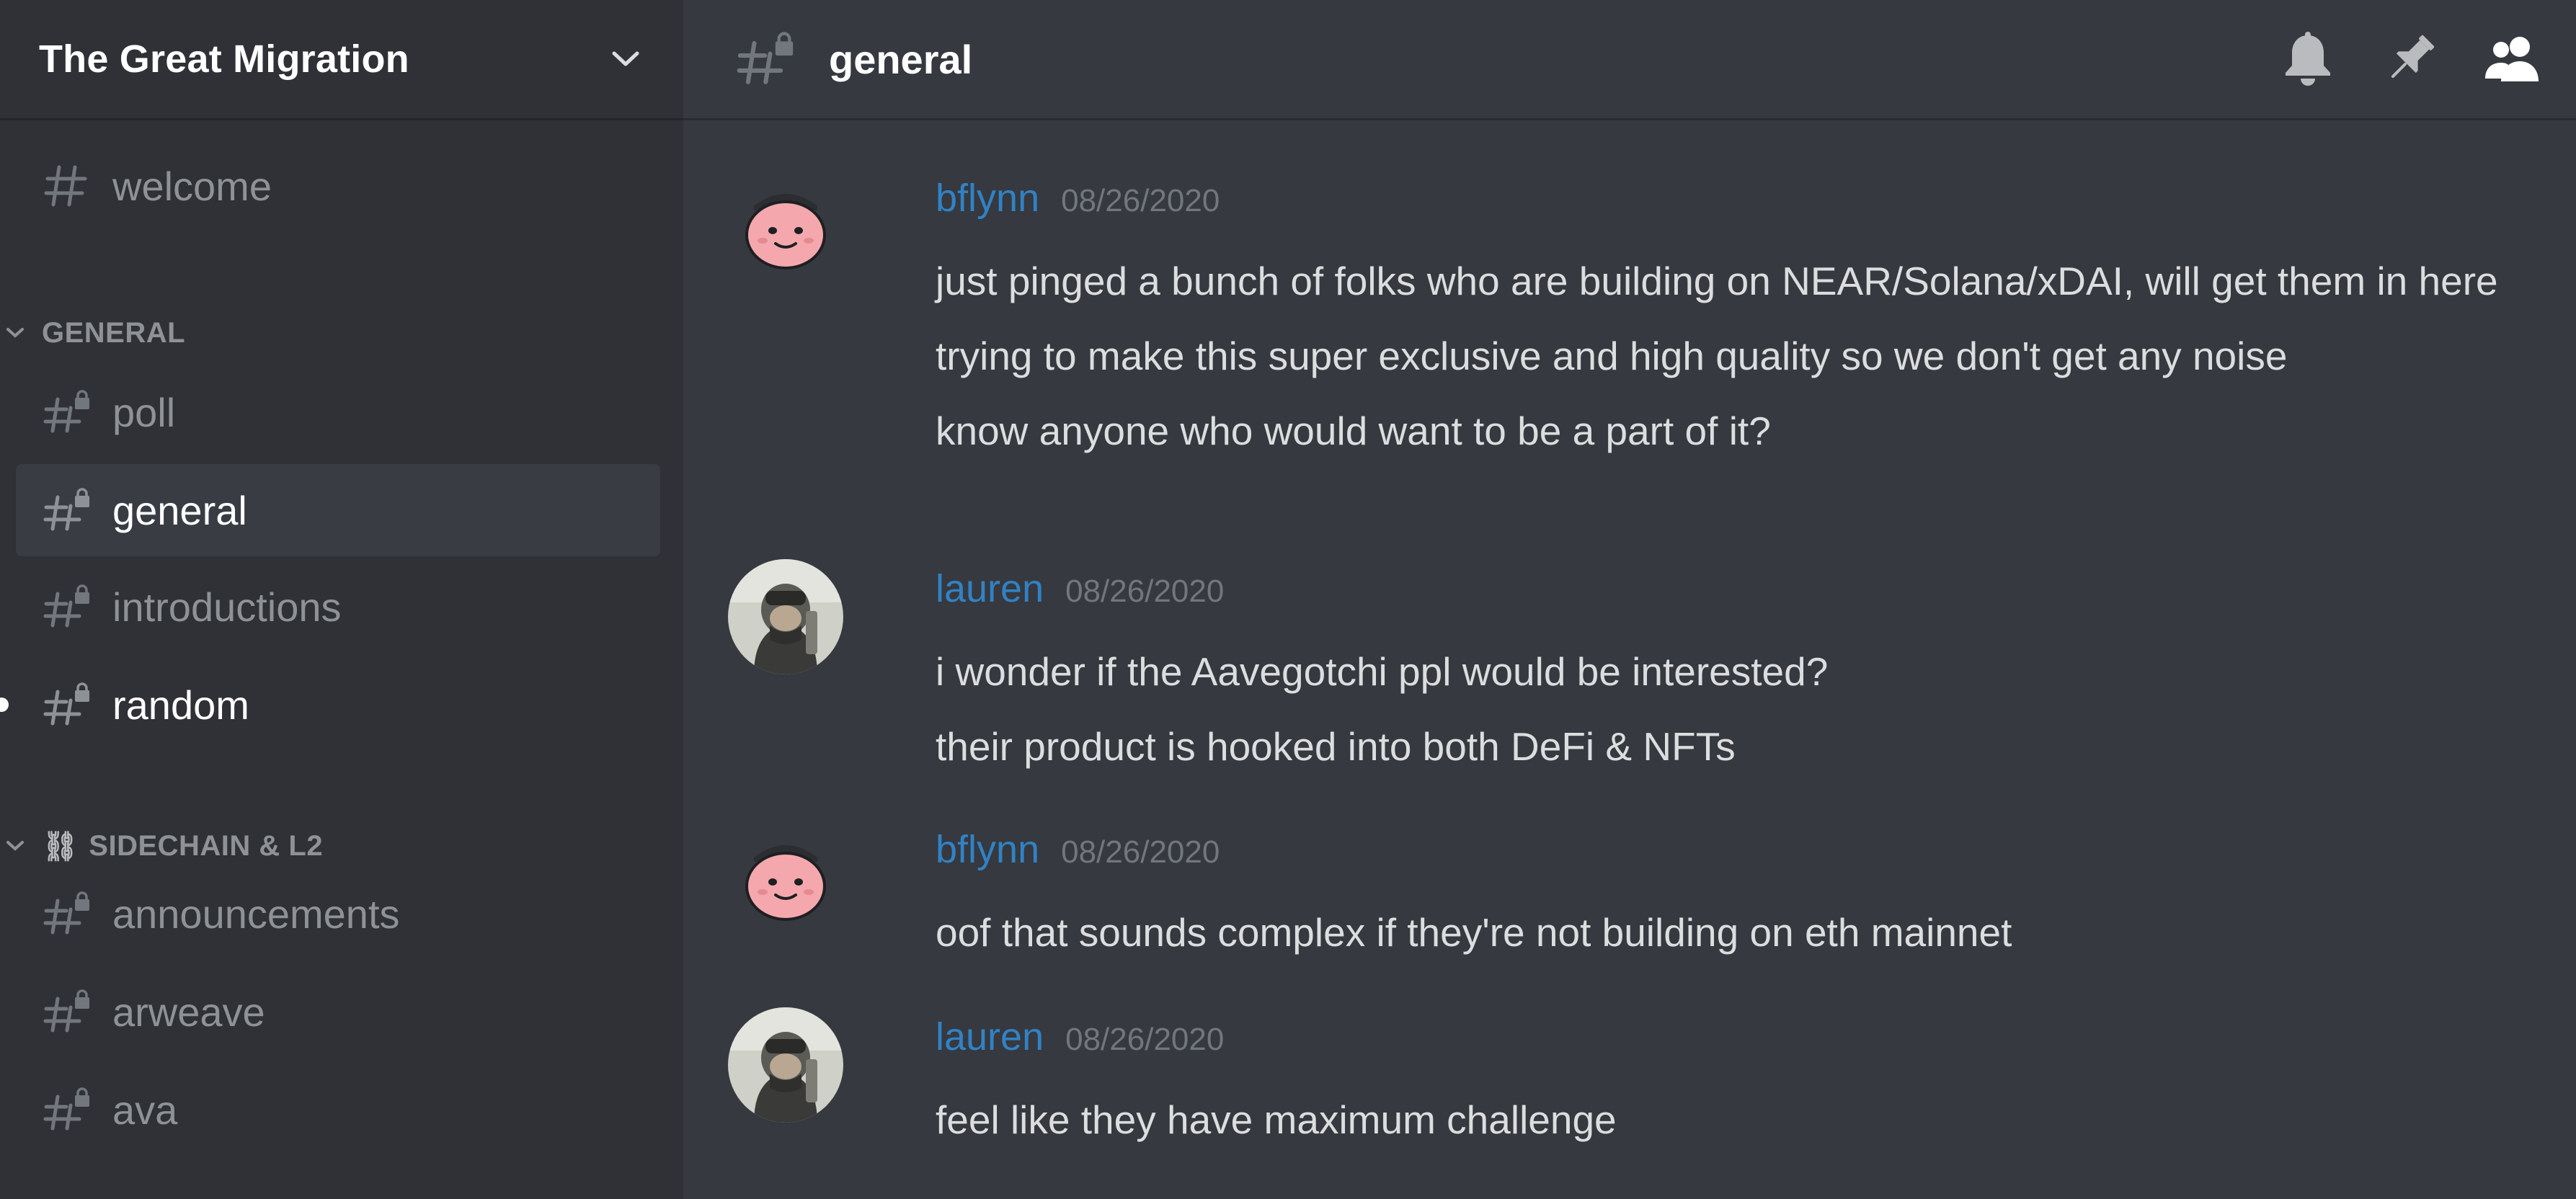  I want to click on header-toolbar, so click(2397, 59).